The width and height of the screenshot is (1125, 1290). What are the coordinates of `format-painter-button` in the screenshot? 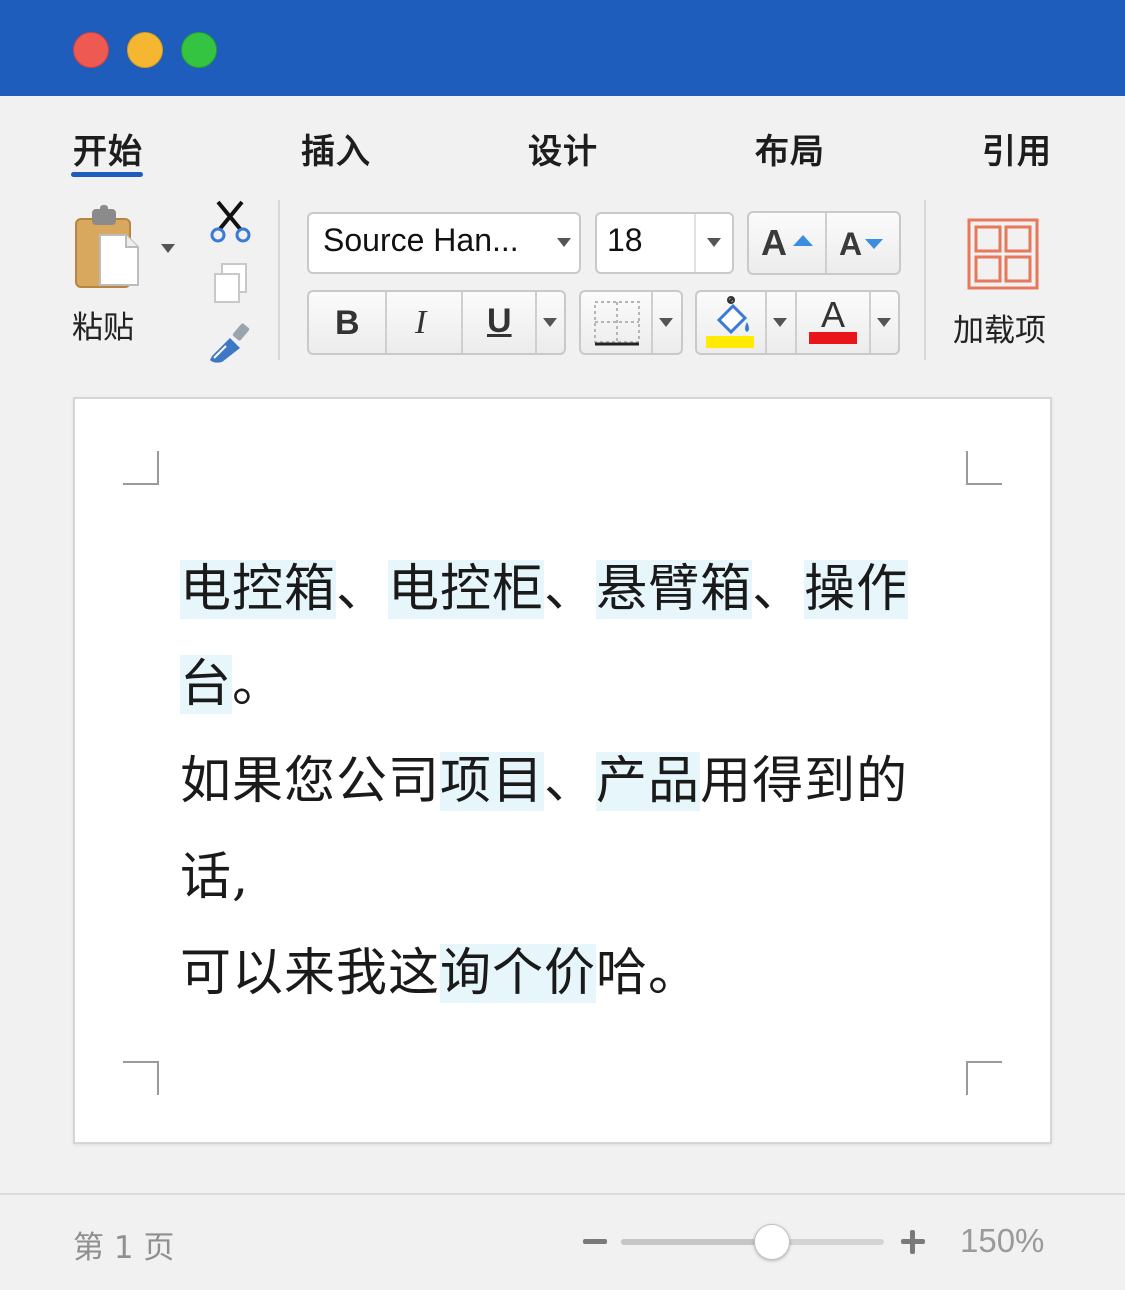 It's located at (231, 343).